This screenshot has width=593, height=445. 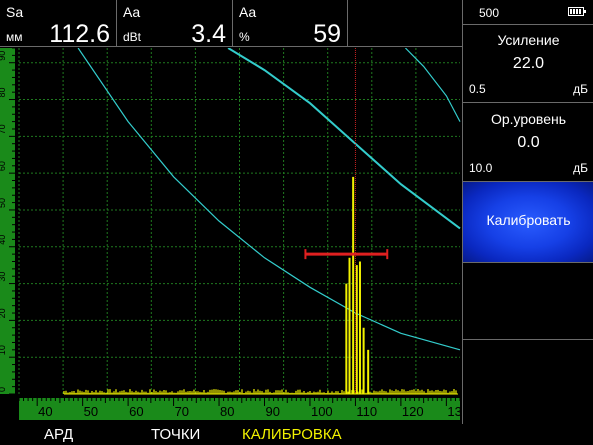 I want to click on gain-step: 0.5, so click(x=477, y=89).